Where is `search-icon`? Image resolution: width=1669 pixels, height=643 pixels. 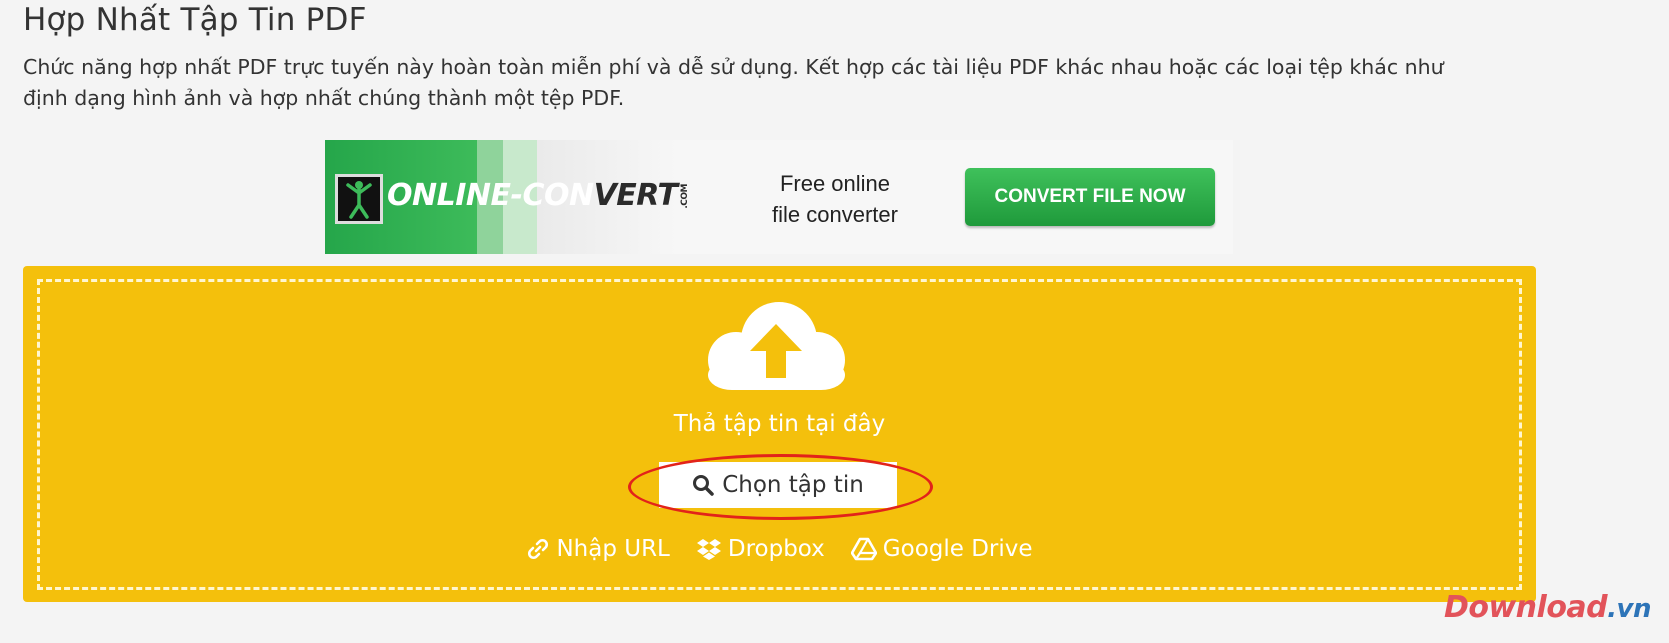
search-icon is located at coordinates (703, 485).